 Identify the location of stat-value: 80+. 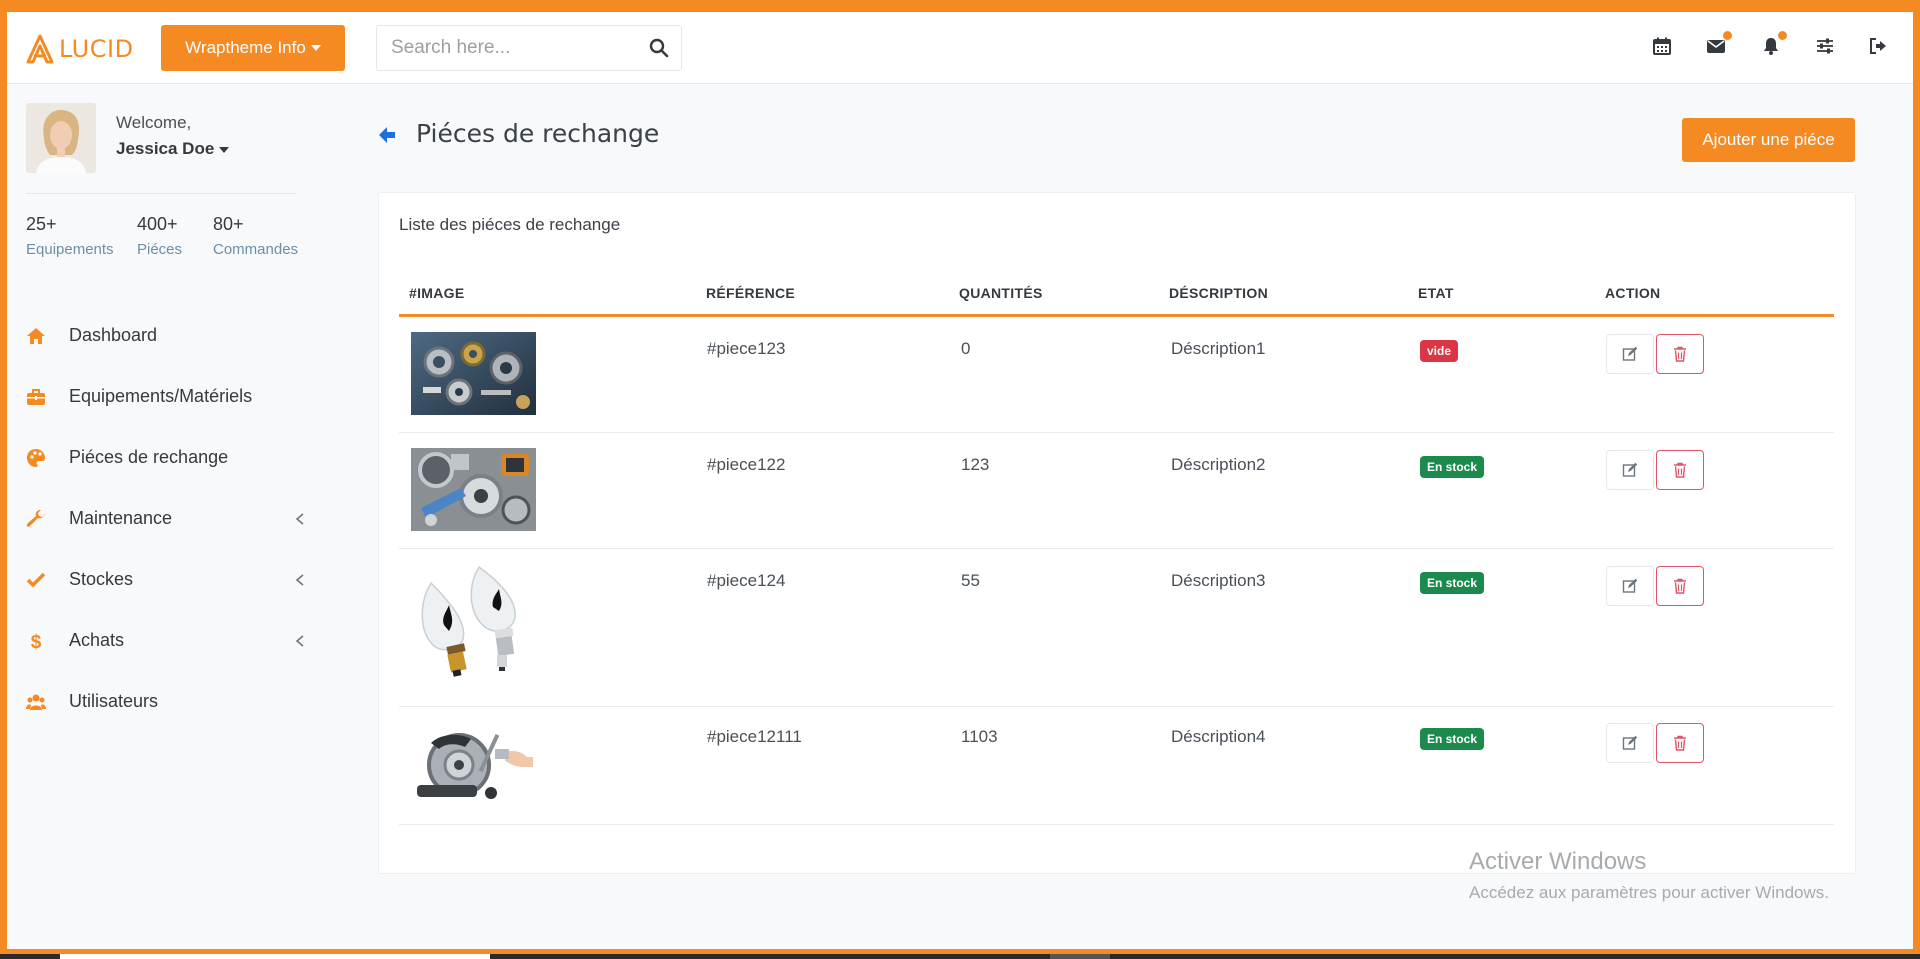
(228, 224).